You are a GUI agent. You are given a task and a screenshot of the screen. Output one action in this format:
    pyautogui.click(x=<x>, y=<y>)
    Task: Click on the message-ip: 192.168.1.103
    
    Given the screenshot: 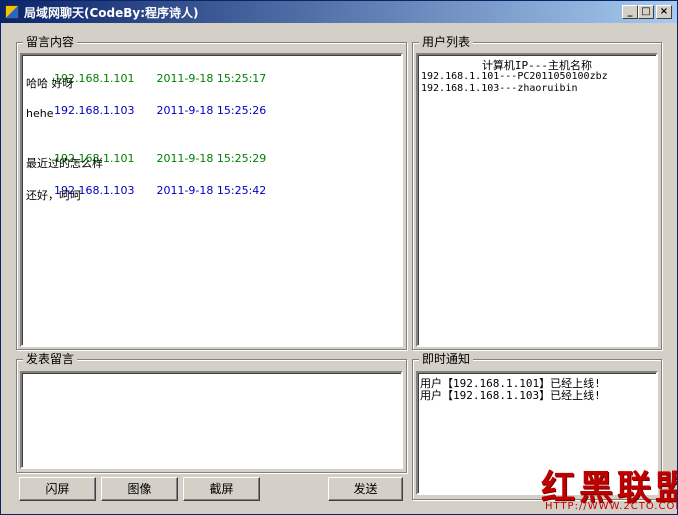 What is the action you would take?
    pyautogui.click(x=94, y=110)
    